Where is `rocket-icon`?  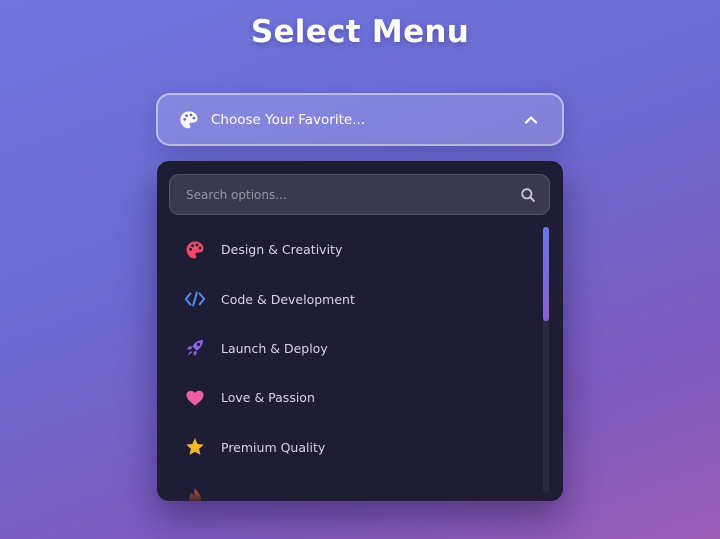 rocket-icon is located at coordinates (195, 348).